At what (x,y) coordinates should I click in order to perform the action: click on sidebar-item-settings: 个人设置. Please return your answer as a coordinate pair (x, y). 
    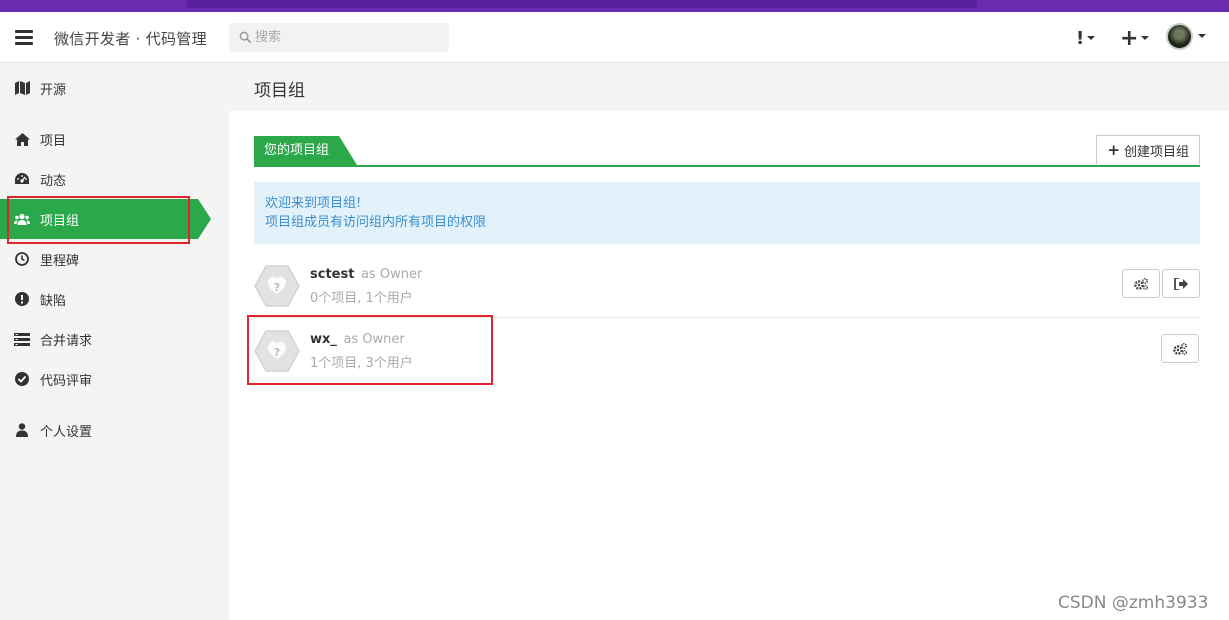
    Looking at the image, I should click on (106, 430).